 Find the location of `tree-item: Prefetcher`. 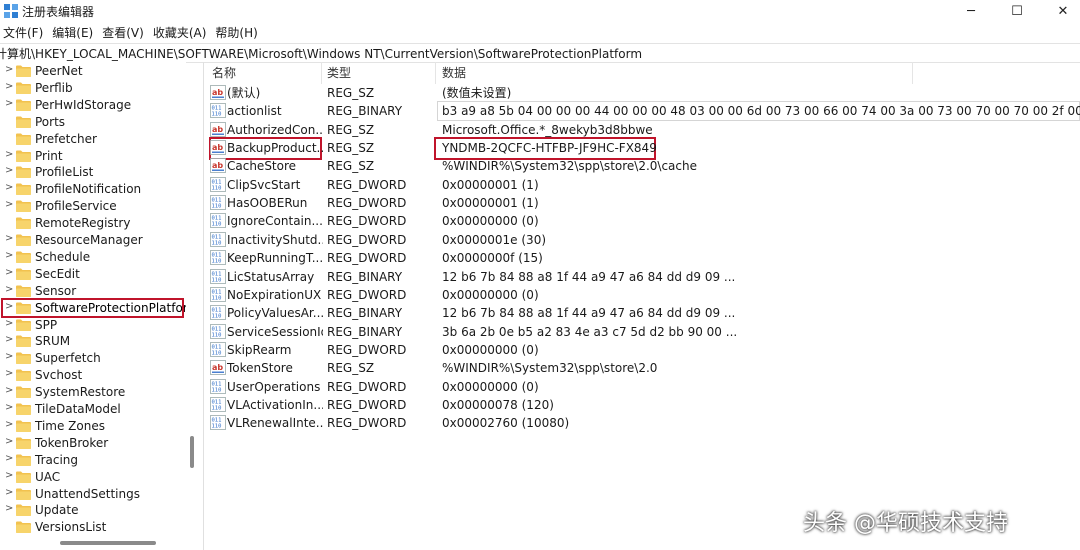

tree-item: Prefetcher is located at coordinates (93, 139).